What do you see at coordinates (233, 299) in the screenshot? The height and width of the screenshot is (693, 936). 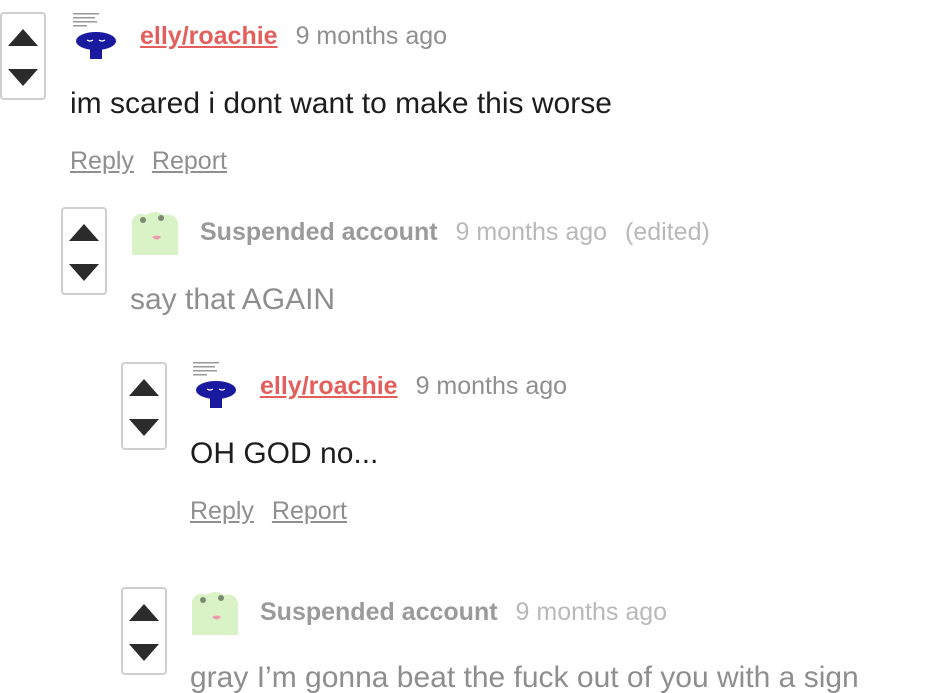 I see `comment-body: say that AGAIN` at bounding box center [233, 299].